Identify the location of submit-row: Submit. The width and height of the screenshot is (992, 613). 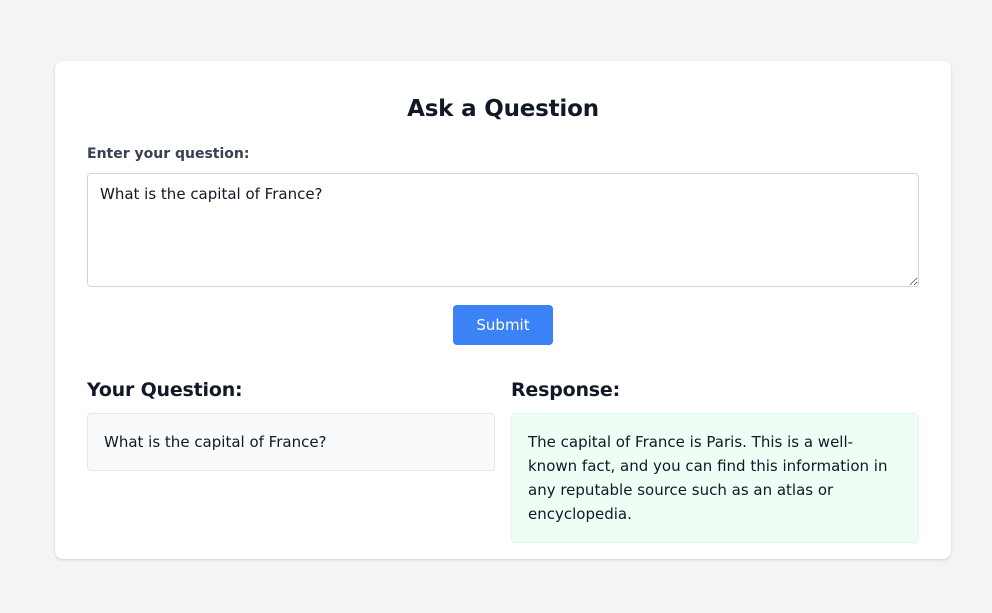
(503, 325).